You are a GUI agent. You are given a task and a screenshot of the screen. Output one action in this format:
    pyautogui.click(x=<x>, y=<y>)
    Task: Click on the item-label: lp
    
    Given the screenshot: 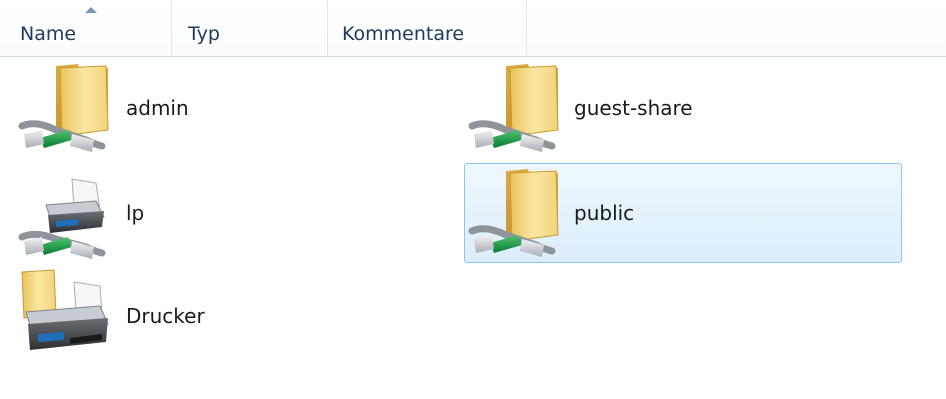 What is the action you would take?
    pyautogui.click(x=135, y=213)
    